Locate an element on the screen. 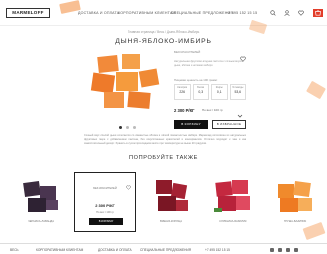 The height and width of the screenshot is (254, 327). nutrition-cell: Углеводы 53,6 is located at coordinates (237, 92).